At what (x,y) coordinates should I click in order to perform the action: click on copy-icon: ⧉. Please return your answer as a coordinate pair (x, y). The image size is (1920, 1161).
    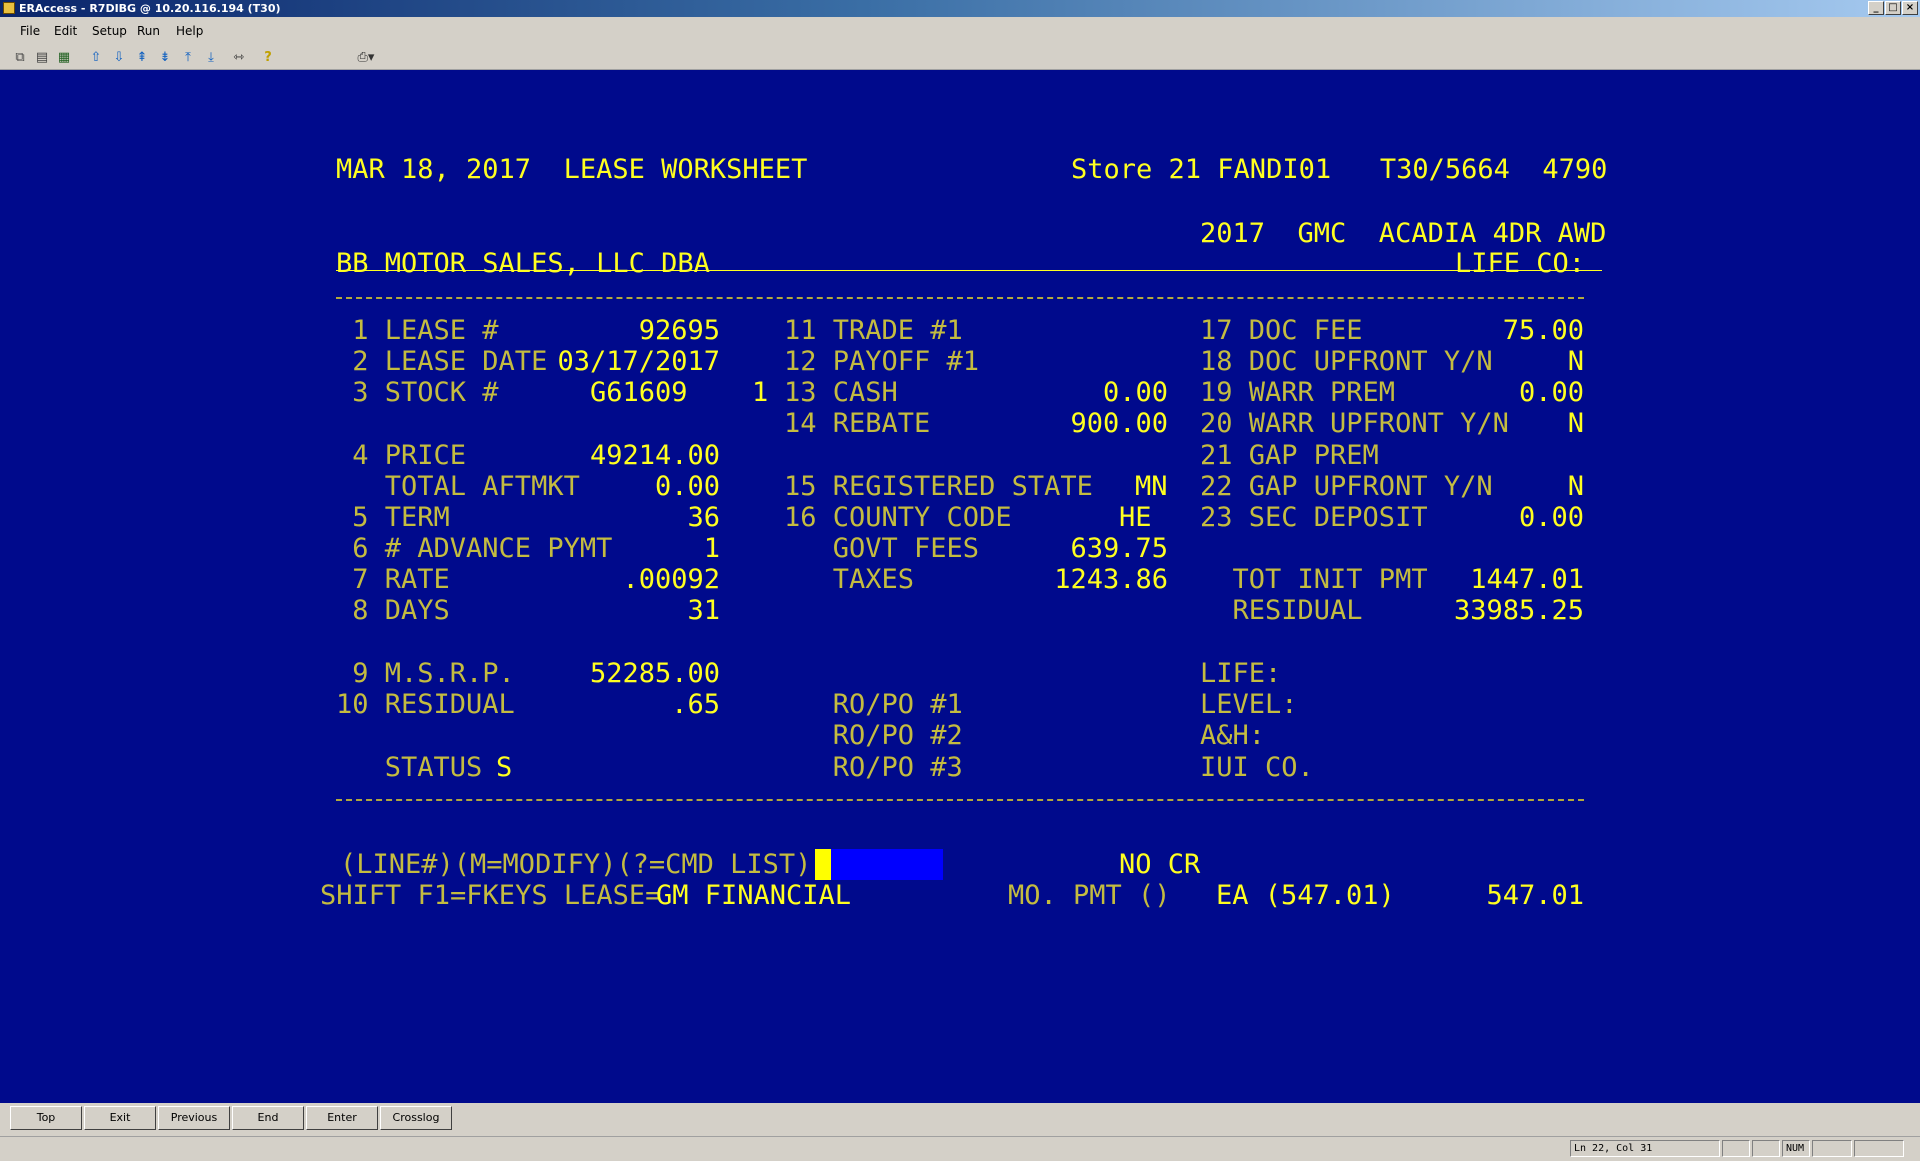
    Looking at the image, I should click on (20, 57).